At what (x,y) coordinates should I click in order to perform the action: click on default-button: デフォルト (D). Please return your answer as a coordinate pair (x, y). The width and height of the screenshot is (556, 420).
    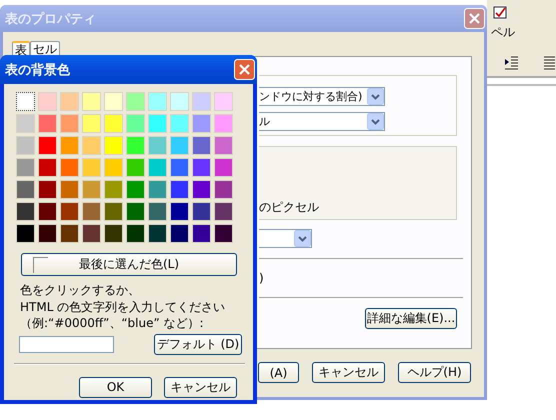
    Looking at the image, I should click on (198, 344).